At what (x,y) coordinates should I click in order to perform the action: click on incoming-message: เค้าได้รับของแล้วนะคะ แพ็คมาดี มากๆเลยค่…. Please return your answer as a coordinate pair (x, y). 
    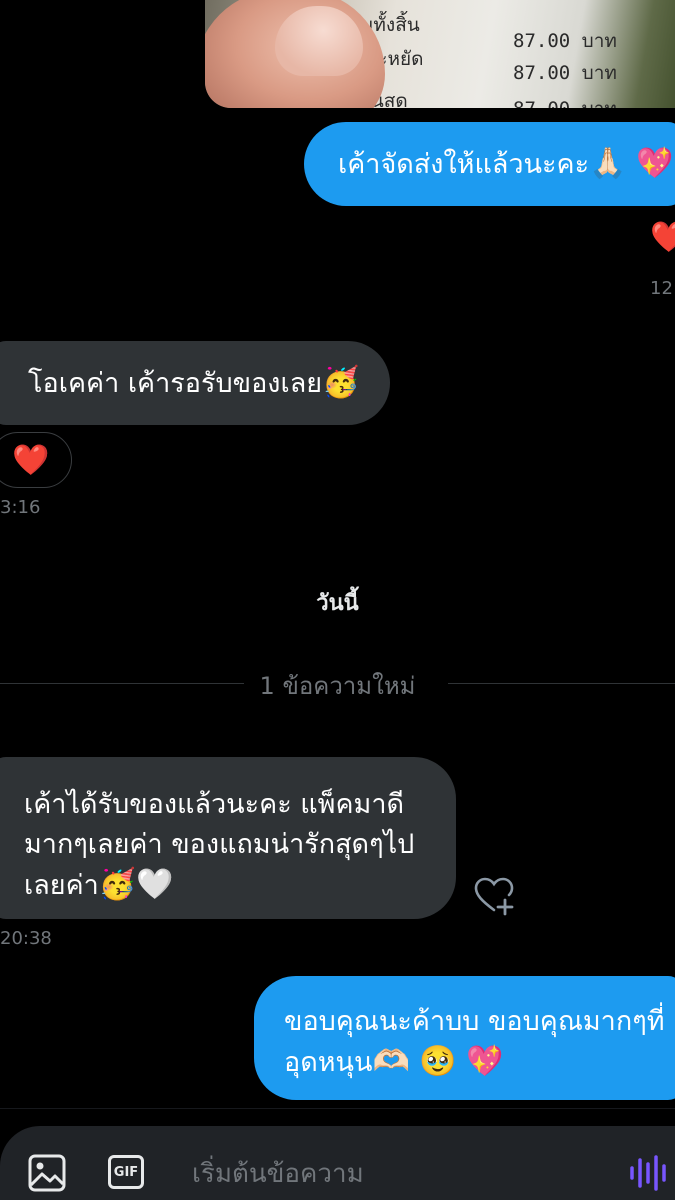
    Looking at the image, I should click on (228, 838).